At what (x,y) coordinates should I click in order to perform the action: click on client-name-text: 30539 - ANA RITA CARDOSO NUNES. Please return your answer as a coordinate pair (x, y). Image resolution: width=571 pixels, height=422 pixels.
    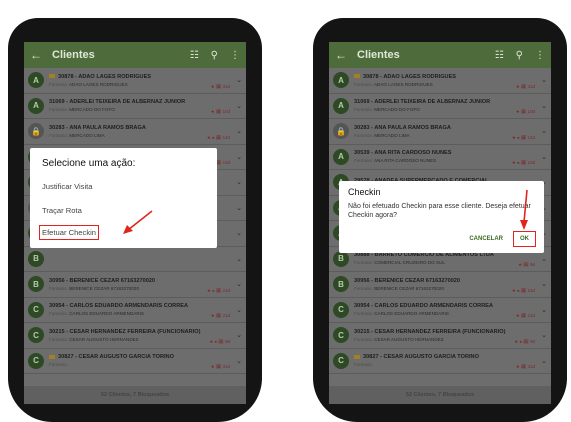
    Looking at the image, I should click on (403, 153).